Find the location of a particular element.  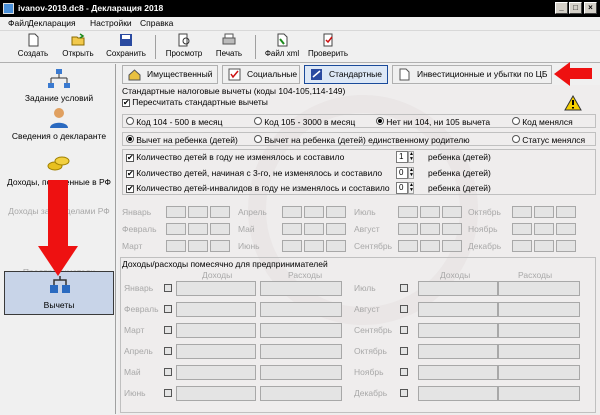

menu-help: Справка is located at coordinates (156, 23).